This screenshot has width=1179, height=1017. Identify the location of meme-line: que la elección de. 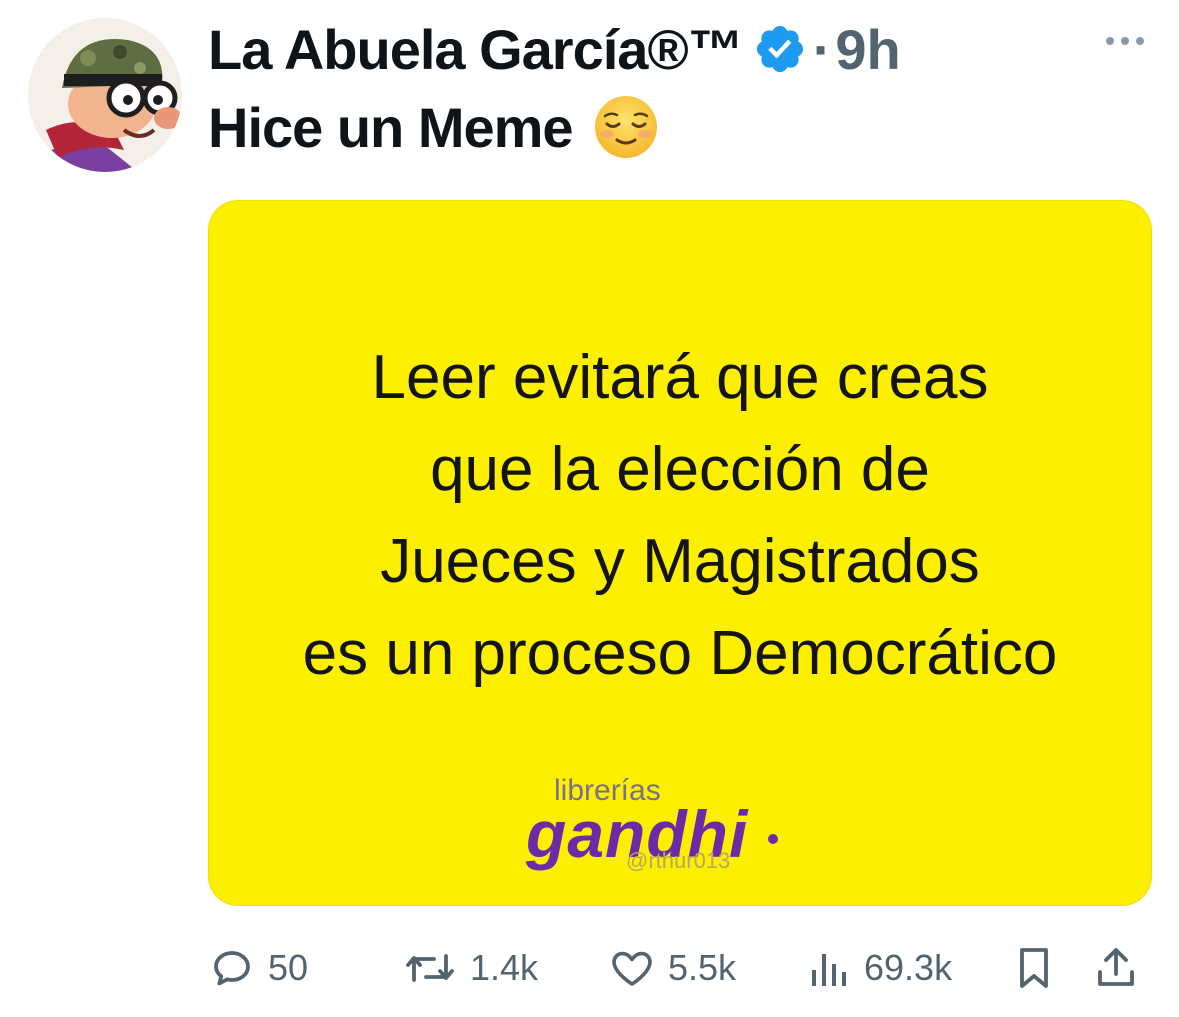
(680, 469).